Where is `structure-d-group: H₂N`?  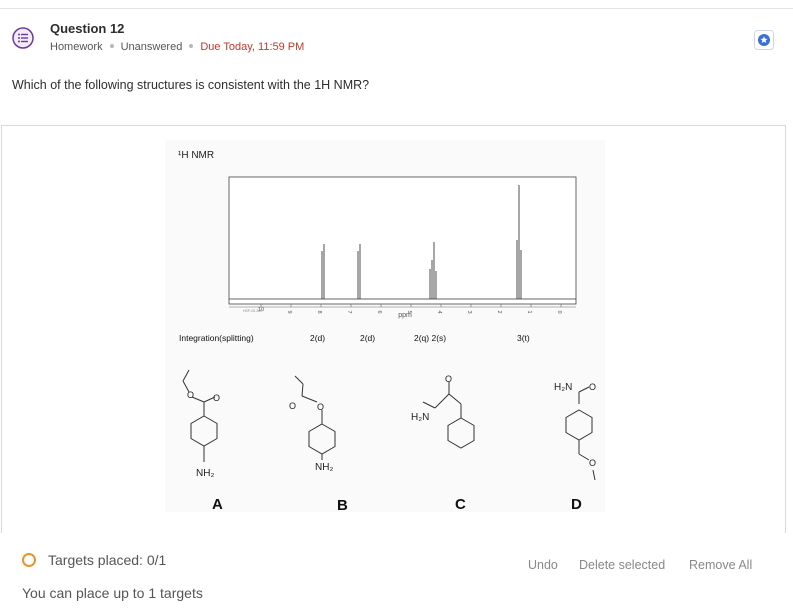
structure-d-group: H₂N is located at coordinates (563, 387).